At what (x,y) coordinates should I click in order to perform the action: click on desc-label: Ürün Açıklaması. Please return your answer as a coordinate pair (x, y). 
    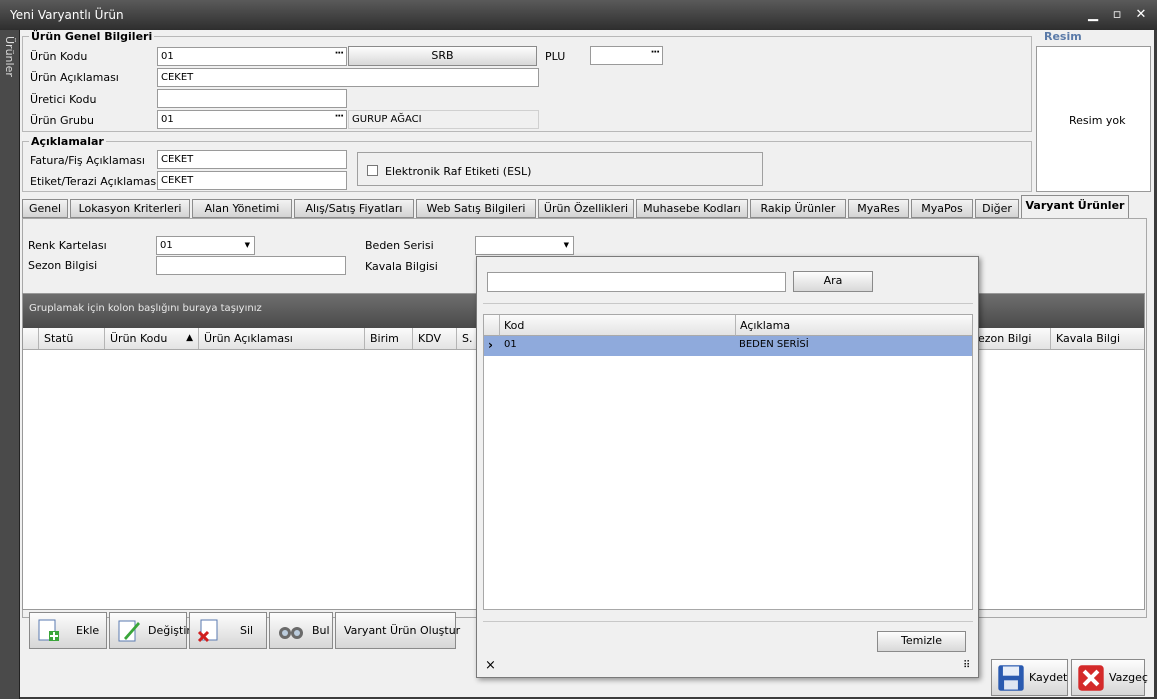
    Looking at the image, I should click on (74, 77).